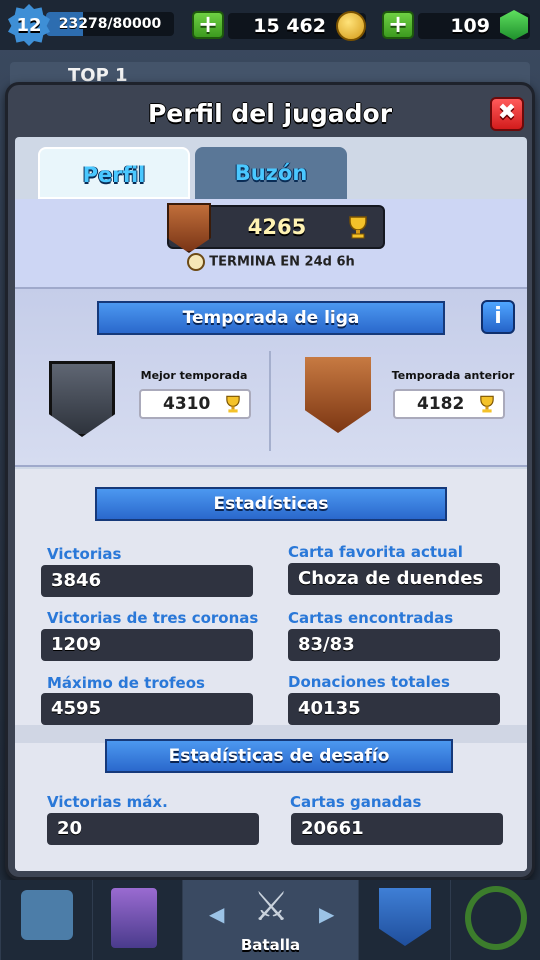 The height and width of the screenshot is (960, 540). I want to click on nav-cards, so click(137, 920).